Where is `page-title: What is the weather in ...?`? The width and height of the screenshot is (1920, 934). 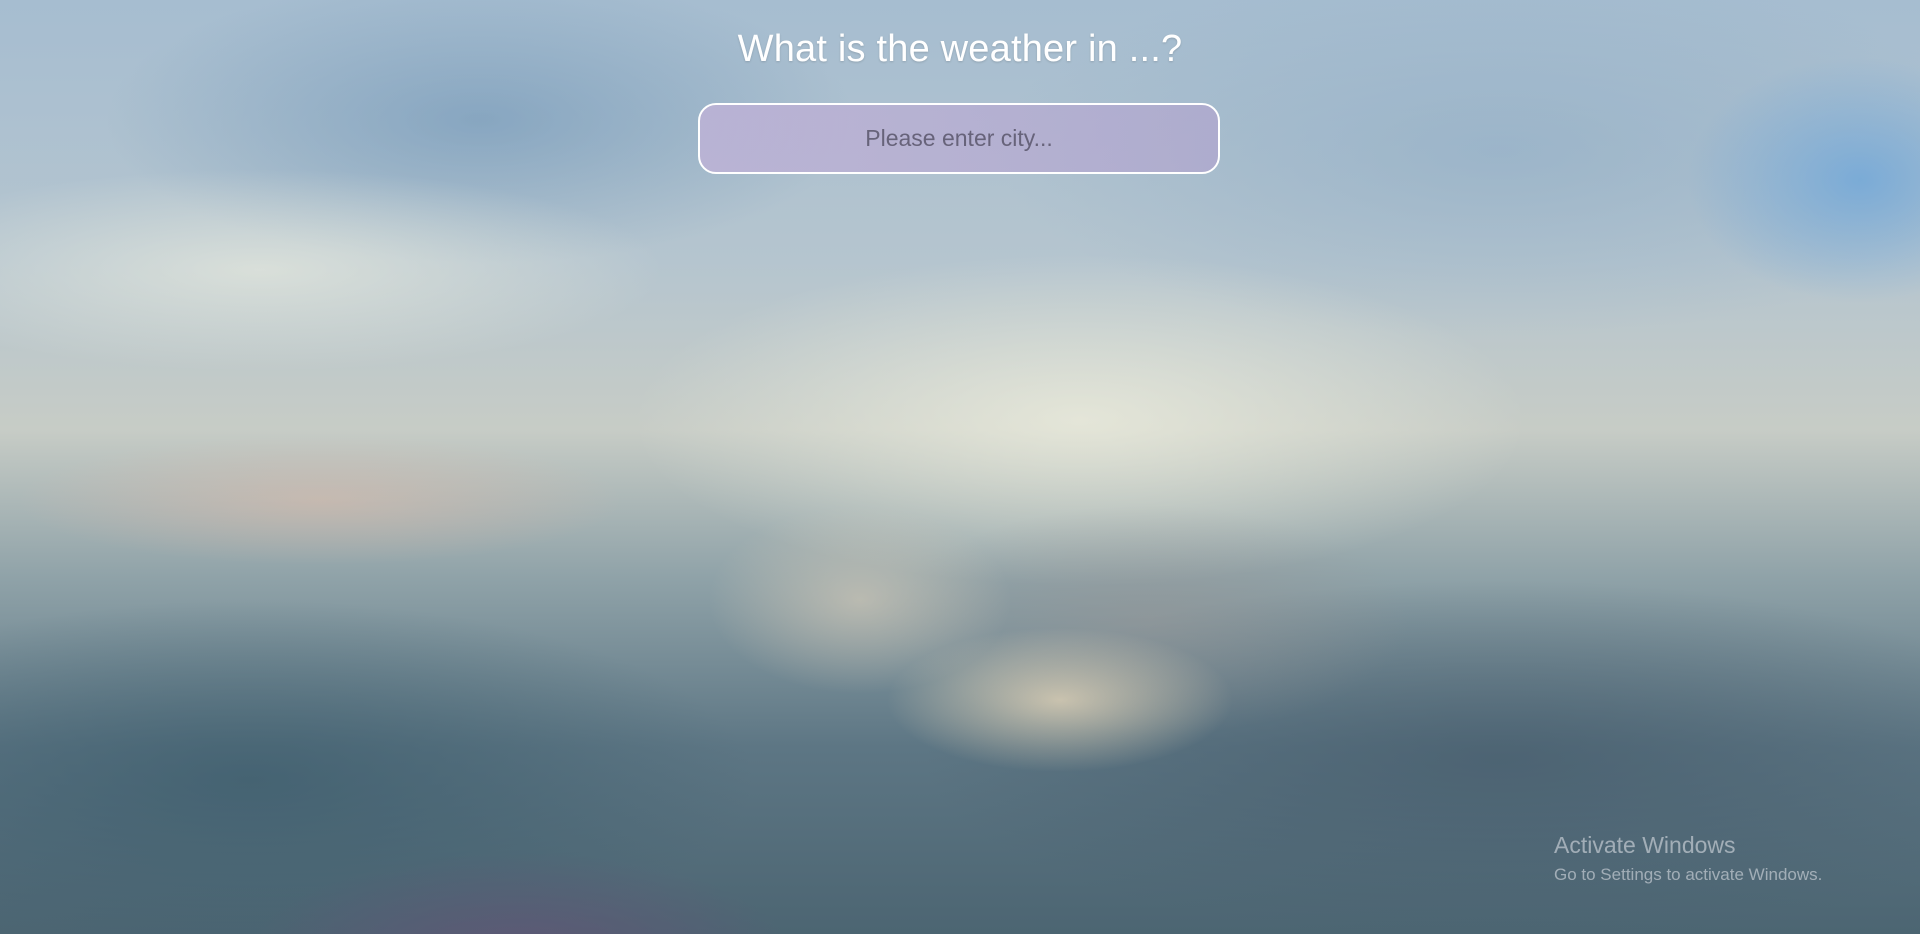 page-title: What is the weather in ...? is located at coordinates (960, 49).